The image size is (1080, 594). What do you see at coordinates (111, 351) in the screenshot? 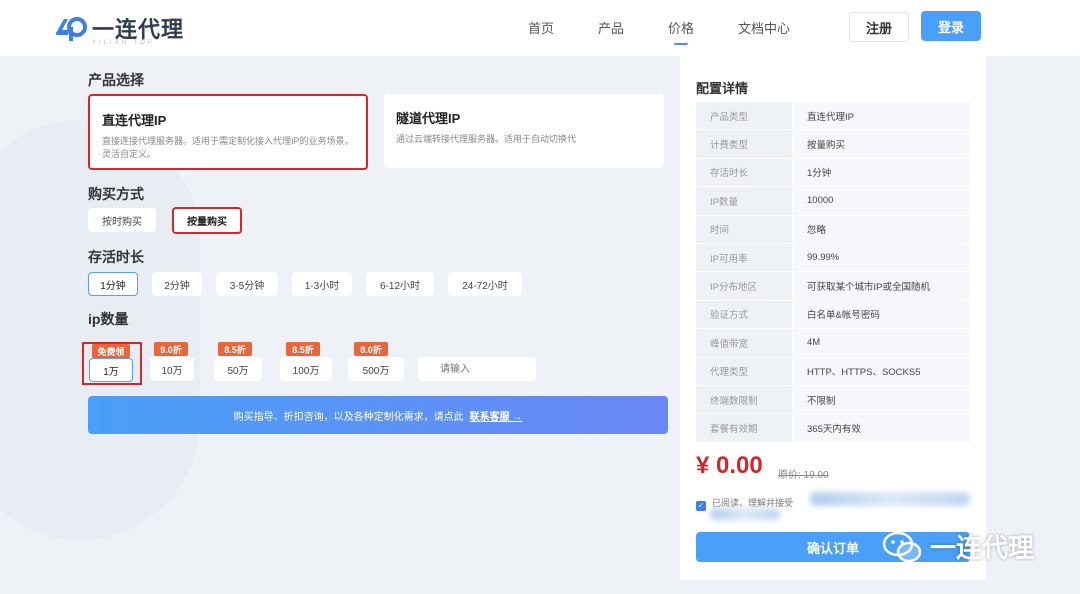
I see `ipcount-badge: 免费领` at bounding box center [111, 351].